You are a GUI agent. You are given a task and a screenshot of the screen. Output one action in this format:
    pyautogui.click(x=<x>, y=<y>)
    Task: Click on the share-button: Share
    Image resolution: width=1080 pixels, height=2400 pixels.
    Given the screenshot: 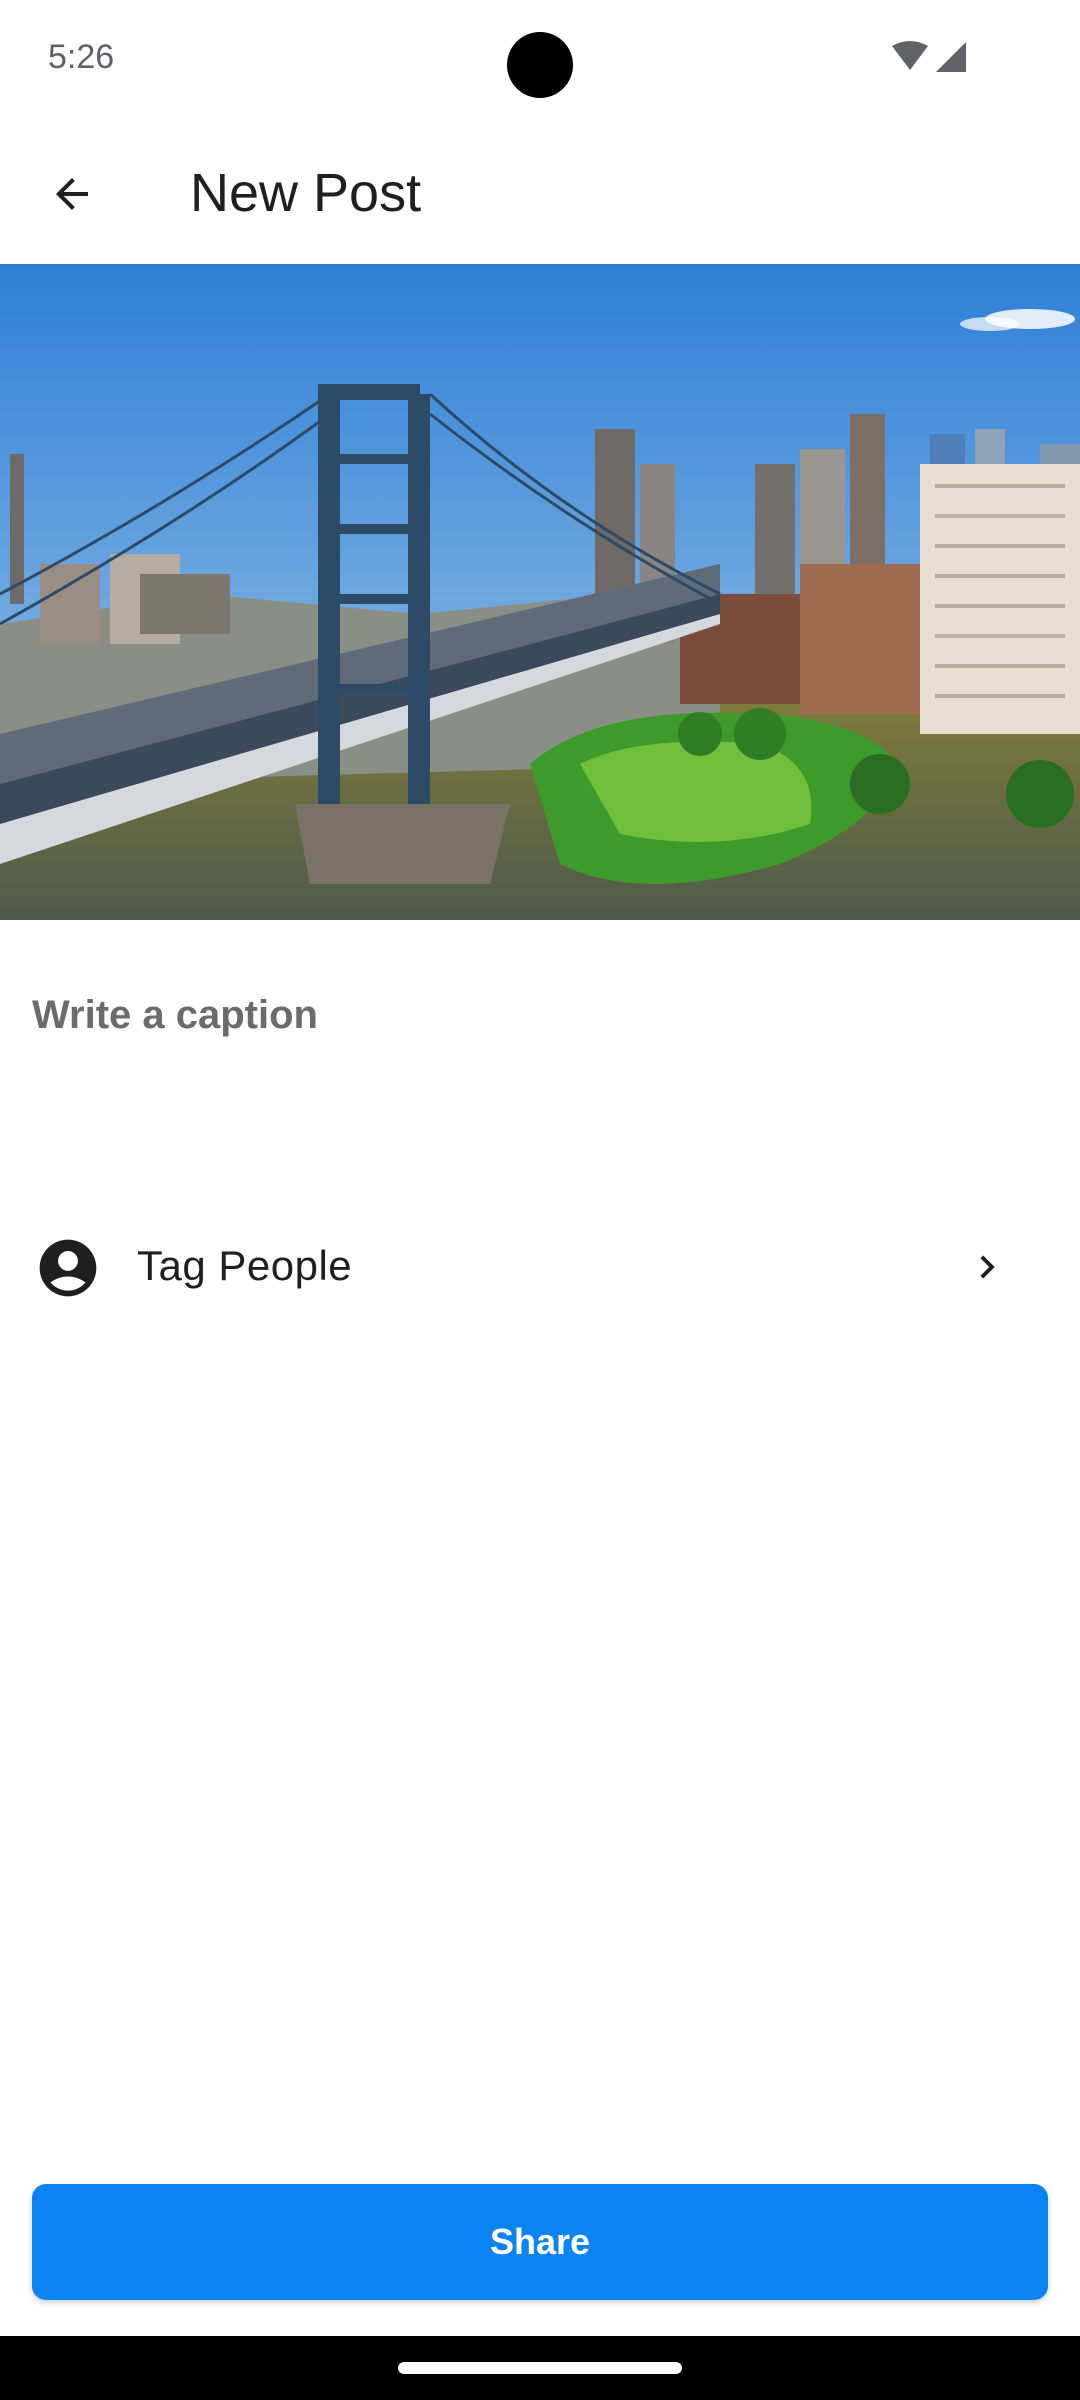 What is the action you would take?
    pyautogui.click(x=540, y=2242)
    